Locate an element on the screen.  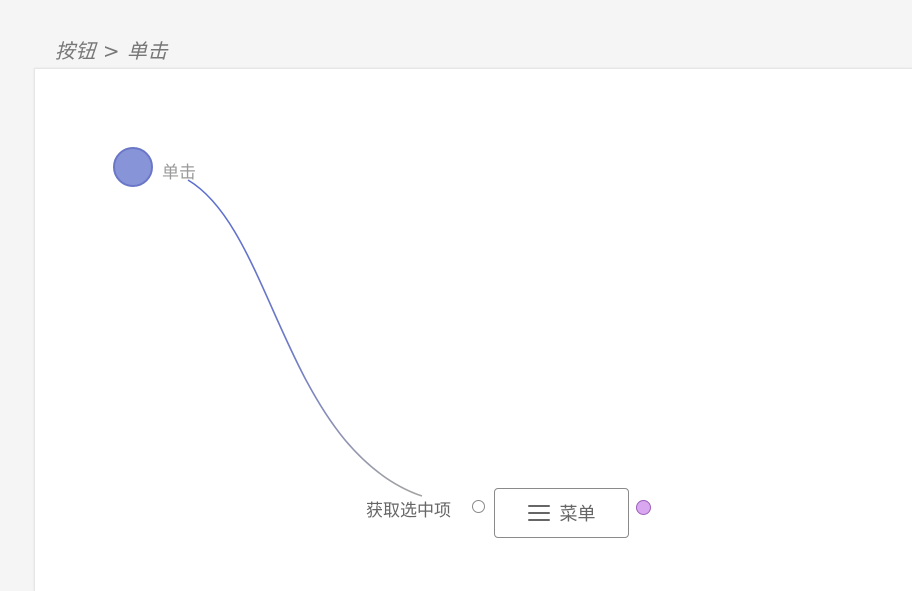
input-port is located at coordinates (478, 506).